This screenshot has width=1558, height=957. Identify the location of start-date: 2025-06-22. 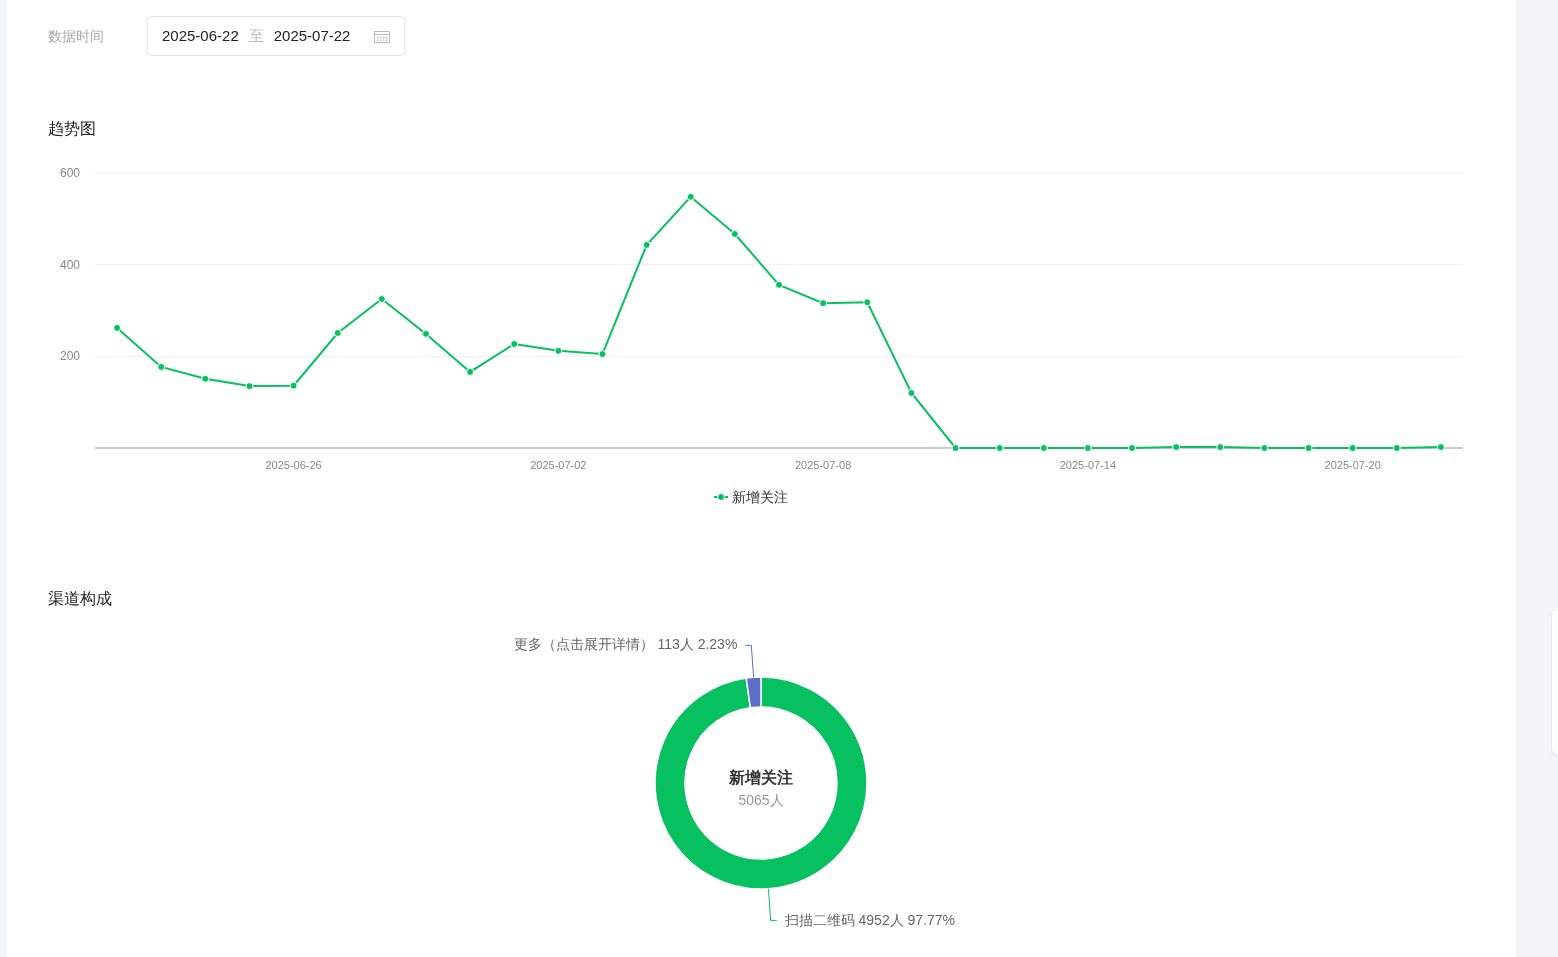
(200, 35).